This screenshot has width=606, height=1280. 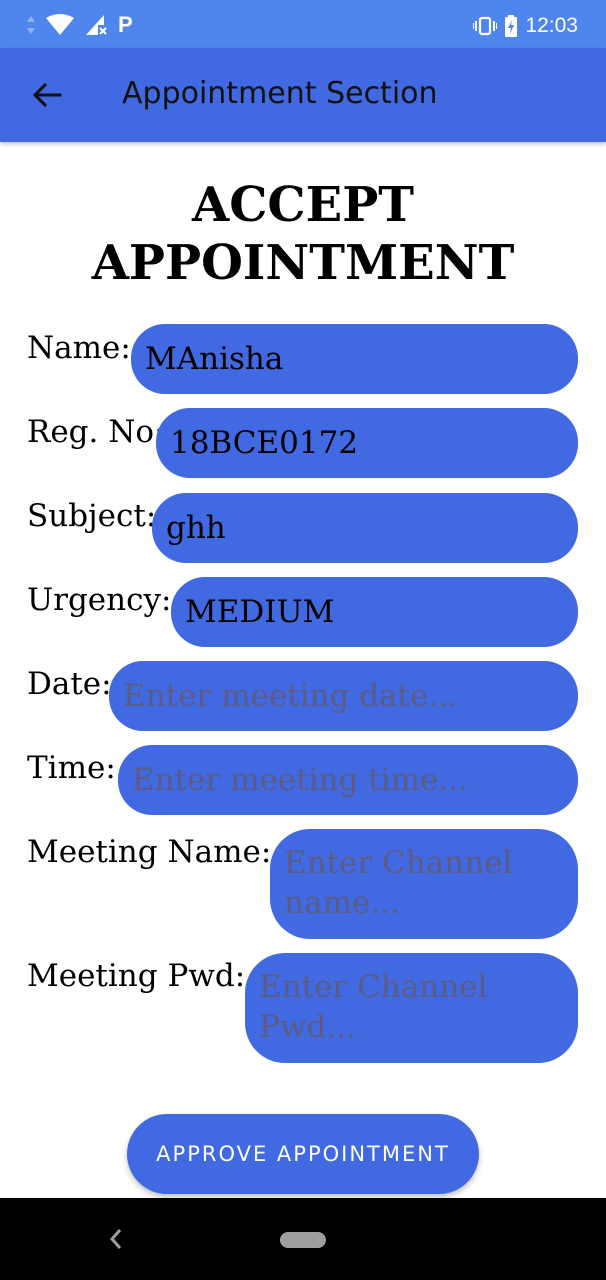 I want to click on name-field: MAnisha, so click(x=354, y=359).